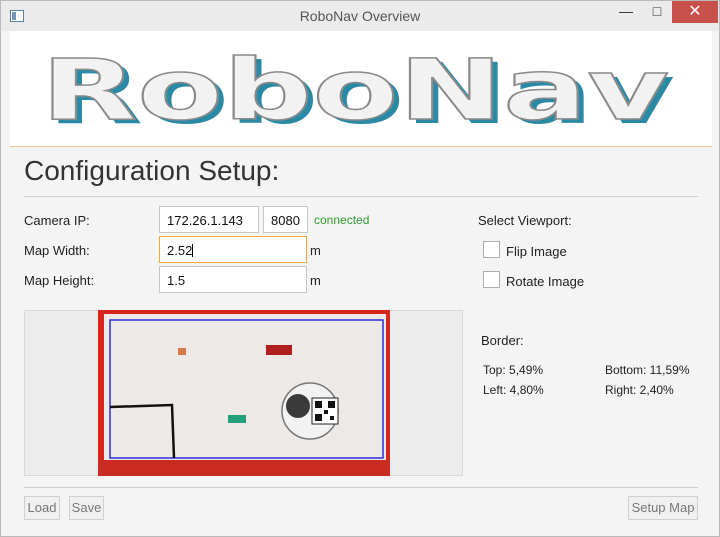 The height and width of the screenshot is (537, 720). I want to click on border-bottom-value: Bottom: 11,59%, so click(647, 370).